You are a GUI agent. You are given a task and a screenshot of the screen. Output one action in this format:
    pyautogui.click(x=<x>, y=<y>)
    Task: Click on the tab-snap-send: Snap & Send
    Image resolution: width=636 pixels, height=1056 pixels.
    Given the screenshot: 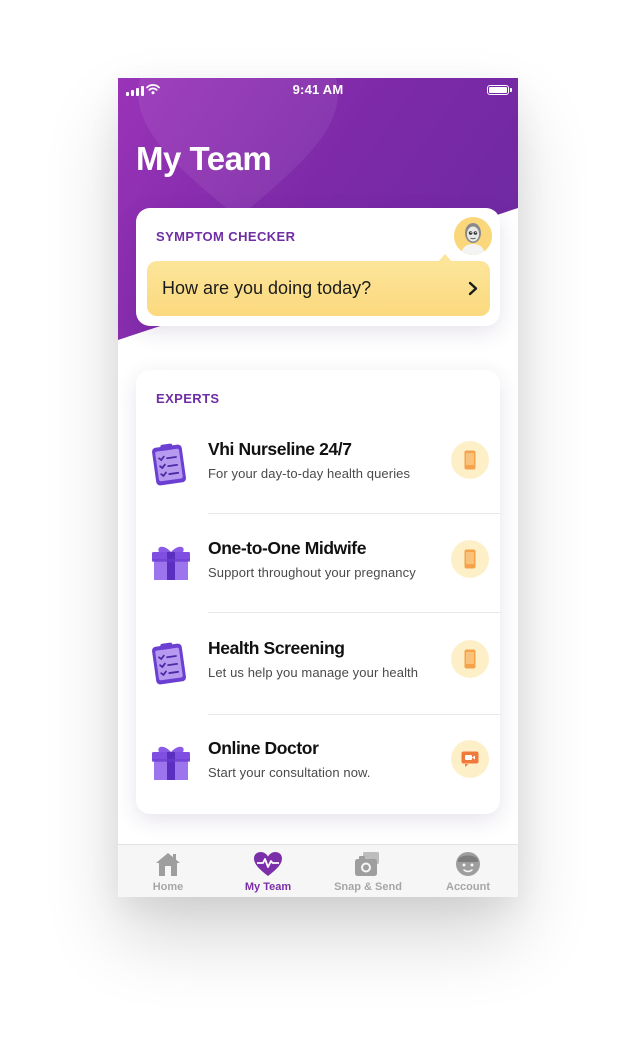 What is the action you would take?
    pyautogui.click(x=368, y=871)
    